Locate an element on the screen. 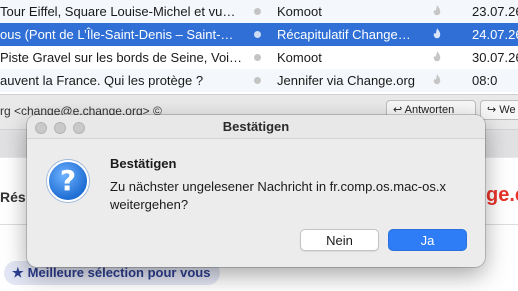 The image size is (518, 291). dialog-heading: Bestätigen is located at coordinates (143, 163).